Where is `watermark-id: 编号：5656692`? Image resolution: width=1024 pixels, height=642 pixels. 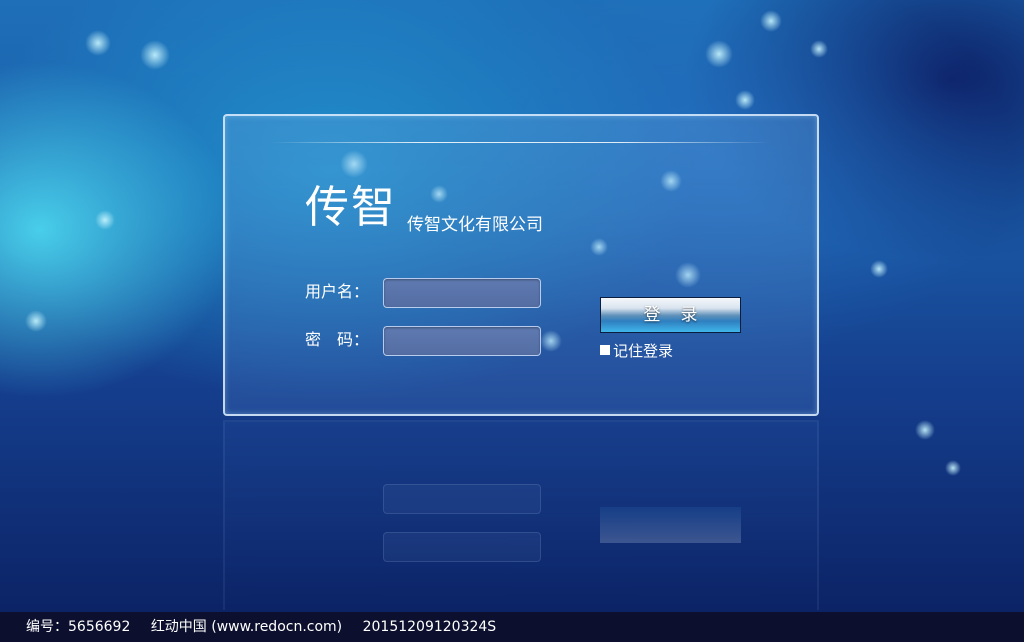 watermark-id: 编号：5656692 is located at coordinates (78, 627).